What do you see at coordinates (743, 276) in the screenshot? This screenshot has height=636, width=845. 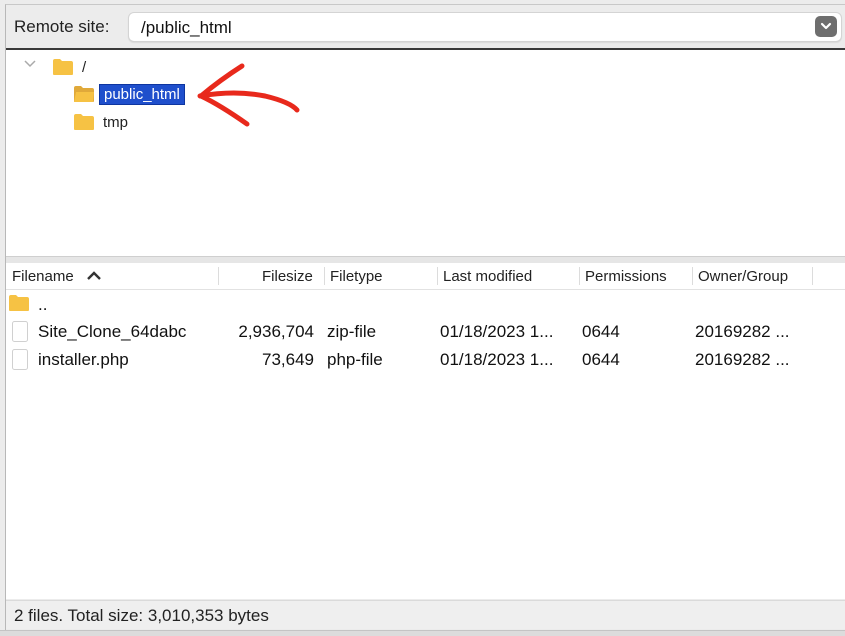 I see `column-header-owner-group: Owner/Group` at bounding box center [743, 276].